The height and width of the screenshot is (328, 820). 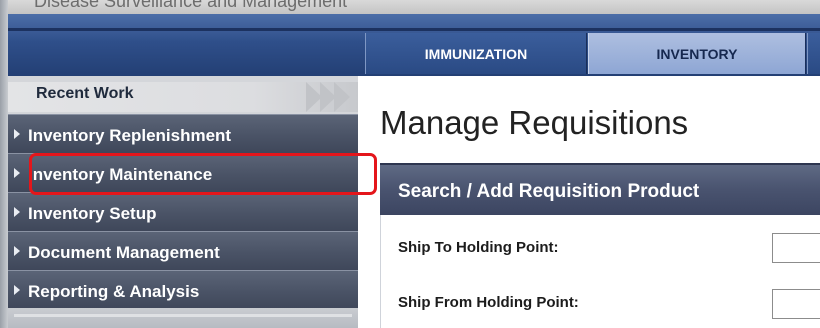 I want to click on ship-to-holding-point-label: Ship To Holding Point:, so click(x=478, y=247).